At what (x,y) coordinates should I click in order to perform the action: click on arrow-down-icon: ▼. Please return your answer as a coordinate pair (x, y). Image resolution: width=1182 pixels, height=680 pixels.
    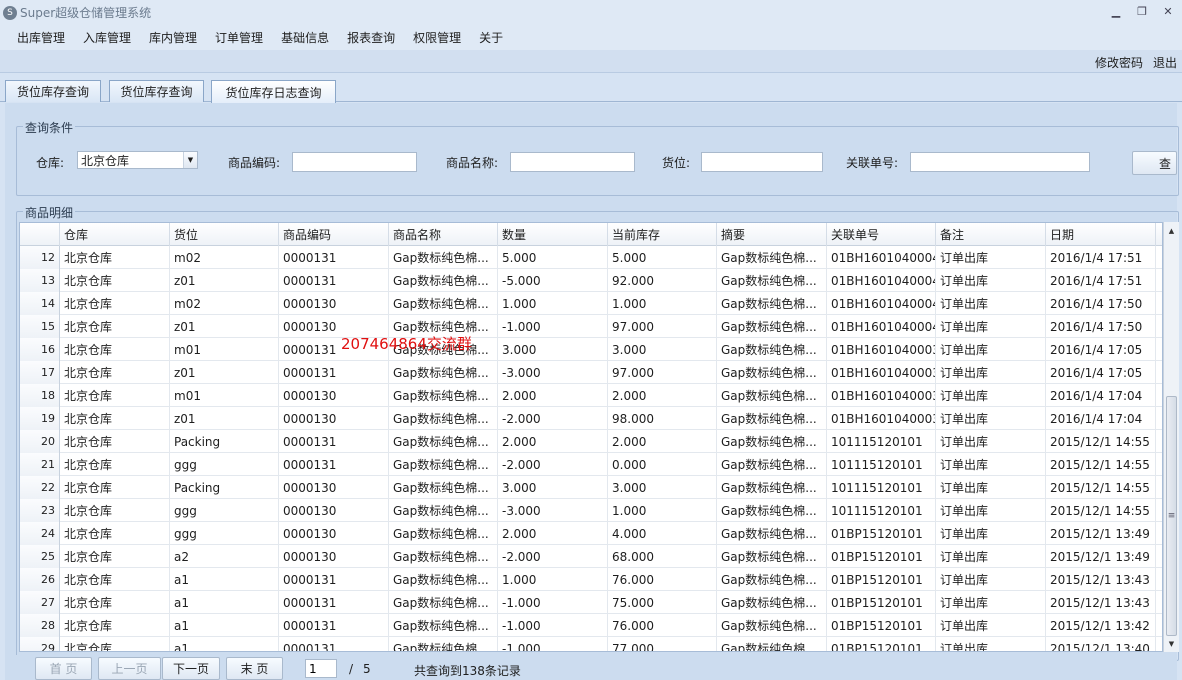
    Looking at the image, I should click on (1171, 643).